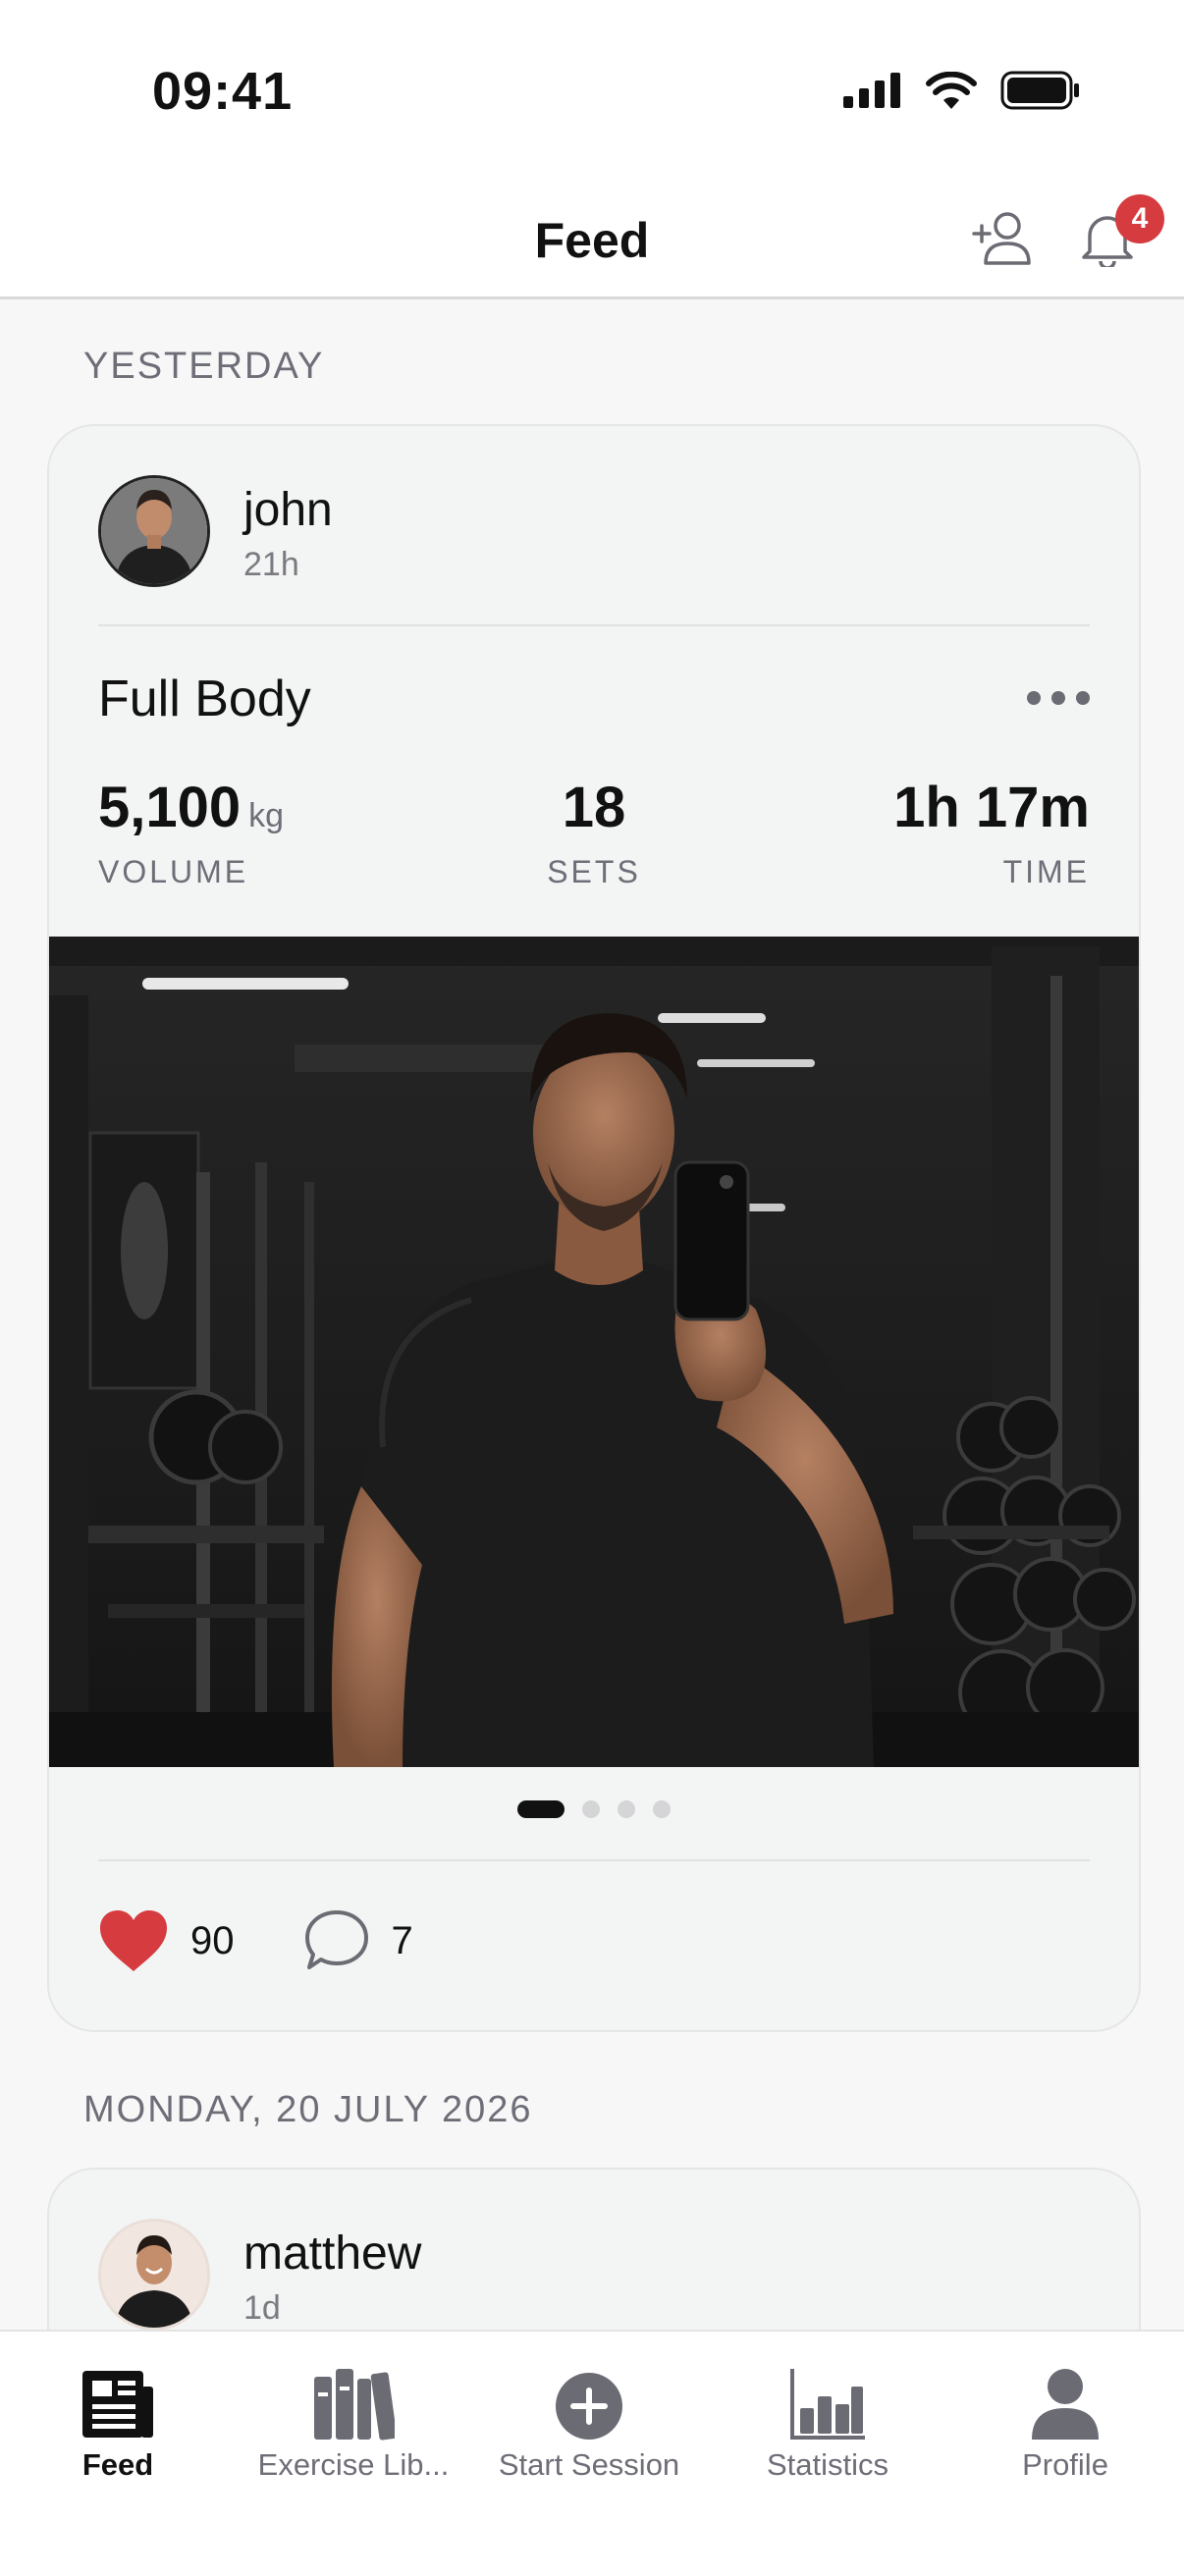 Image resolution: width=1184 pixels, height=2576 pixels. I want to click on photo-pager, so click(594, 1809).